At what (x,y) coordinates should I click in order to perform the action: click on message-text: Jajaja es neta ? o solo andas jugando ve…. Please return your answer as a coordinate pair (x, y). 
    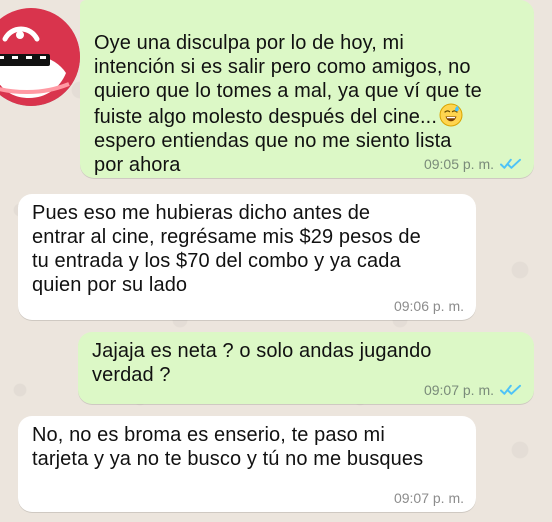
    Looking at the image, I should click on (262, 363).